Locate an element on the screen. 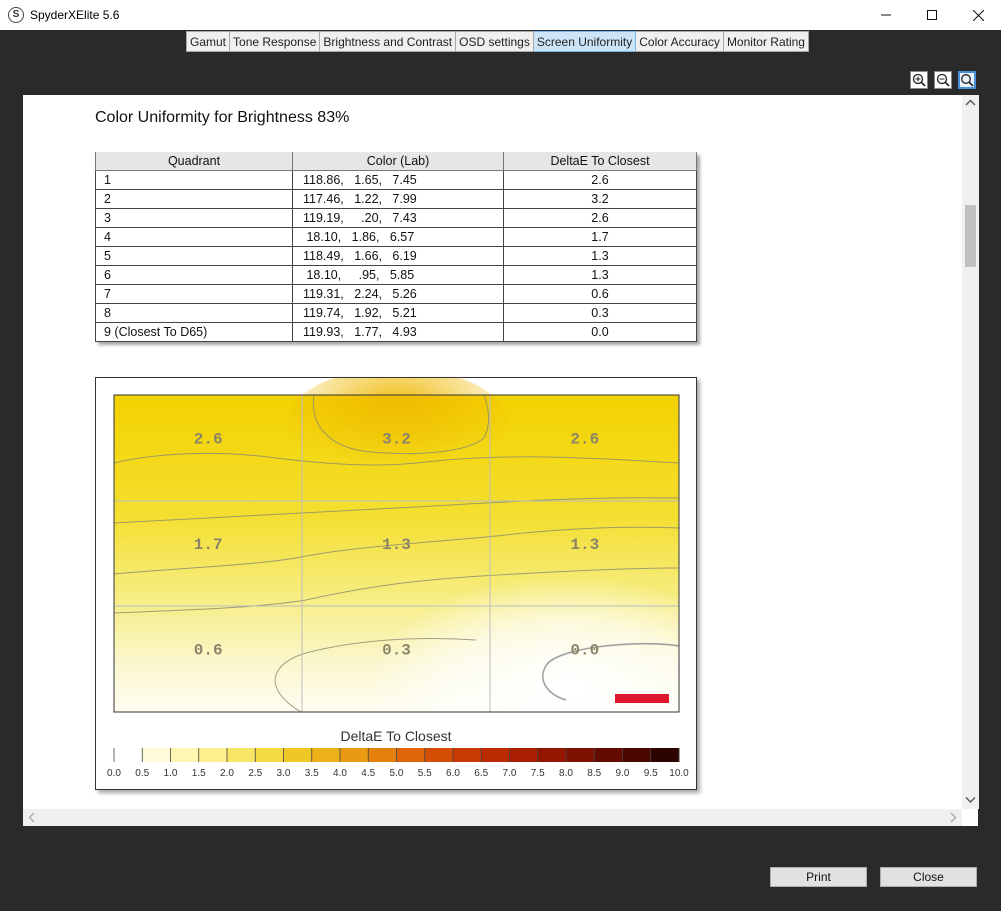 This screenshot has height=911, width=1001. lab-cell: 18.10, .95, 5.85 is located at coordinates (398, 275).